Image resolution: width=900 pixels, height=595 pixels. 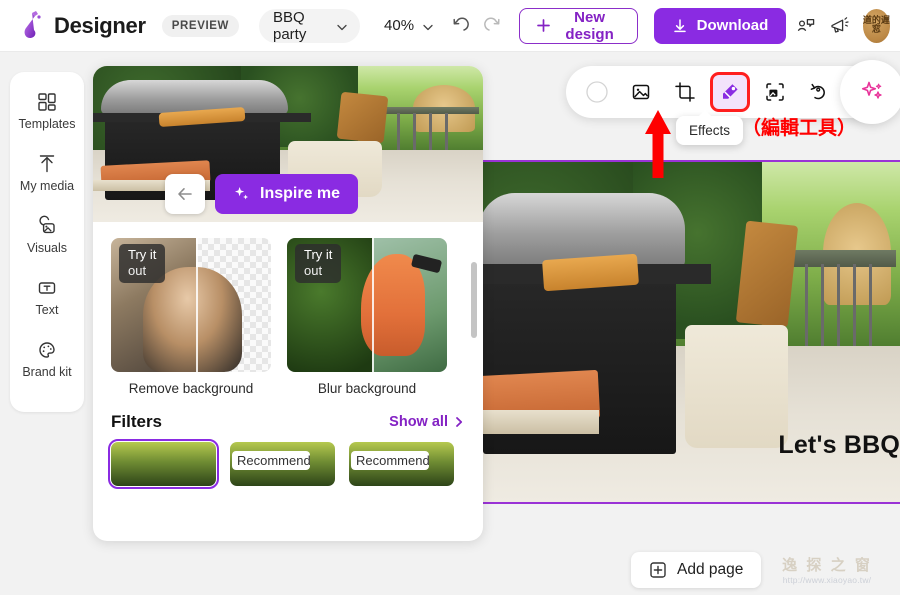 I want to click on image-picture-icon, so click(x=641, y=92).